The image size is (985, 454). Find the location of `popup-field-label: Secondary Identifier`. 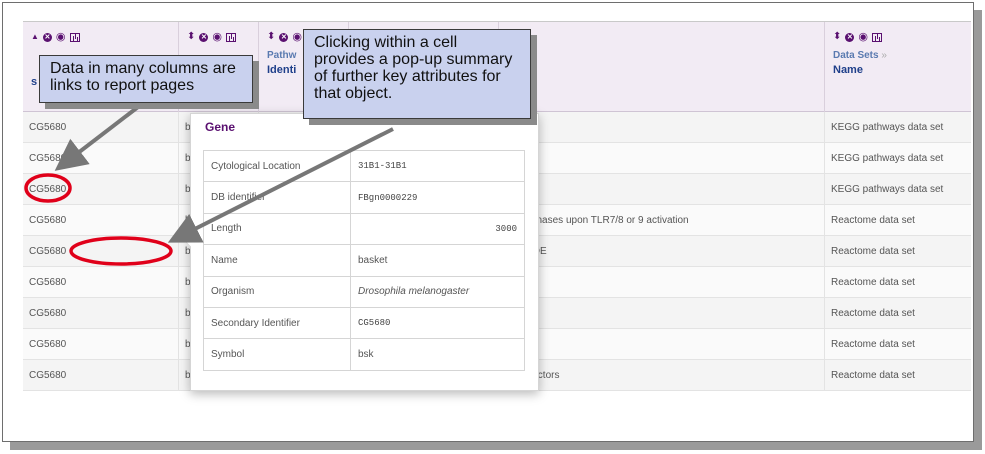

popup-field-label: Secondary Identifier is located at coordinates (277, 323).